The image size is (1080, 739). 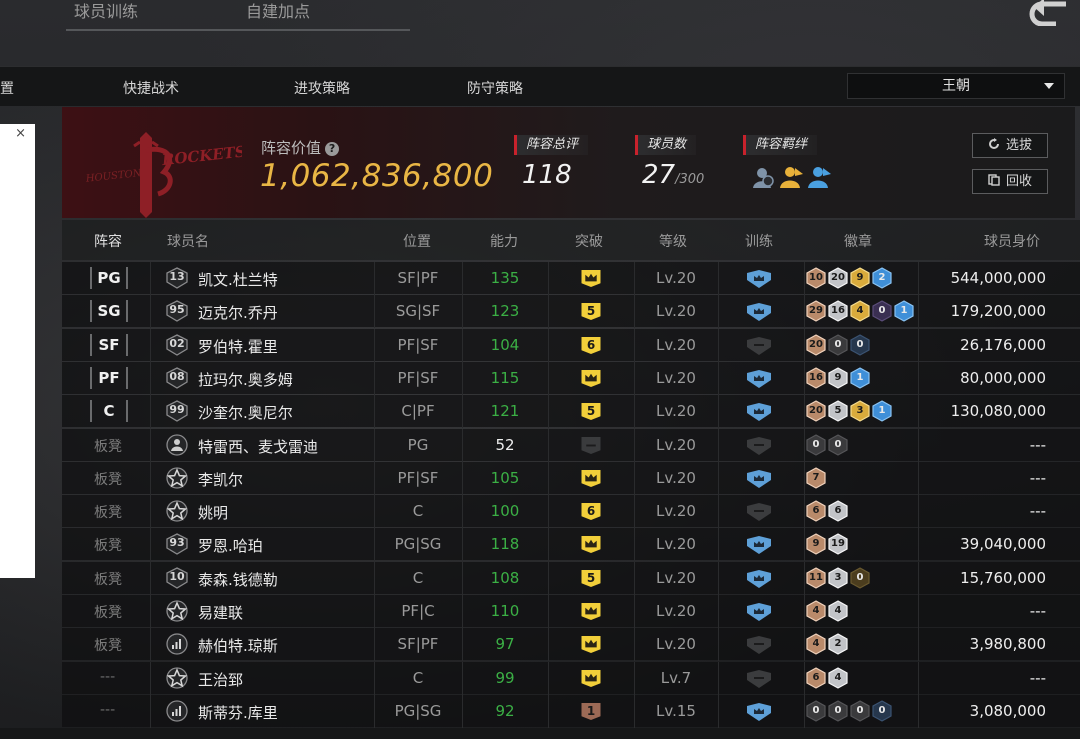 I want to click on badge-count: 9, so click(x=816, y=544).